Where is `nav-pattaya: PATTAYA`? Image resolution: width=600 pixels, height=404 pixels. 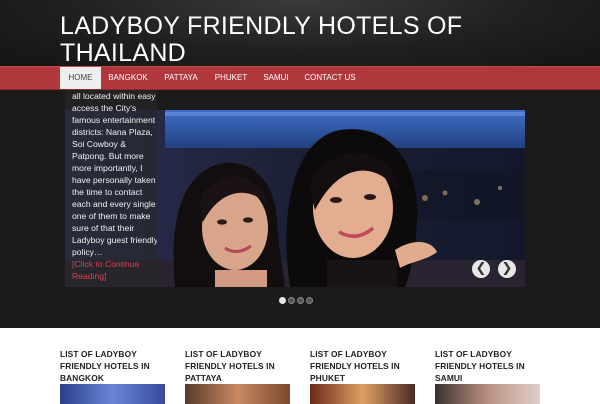
nav-pattaya: PATTAYA is located at coordinates (181, 78).